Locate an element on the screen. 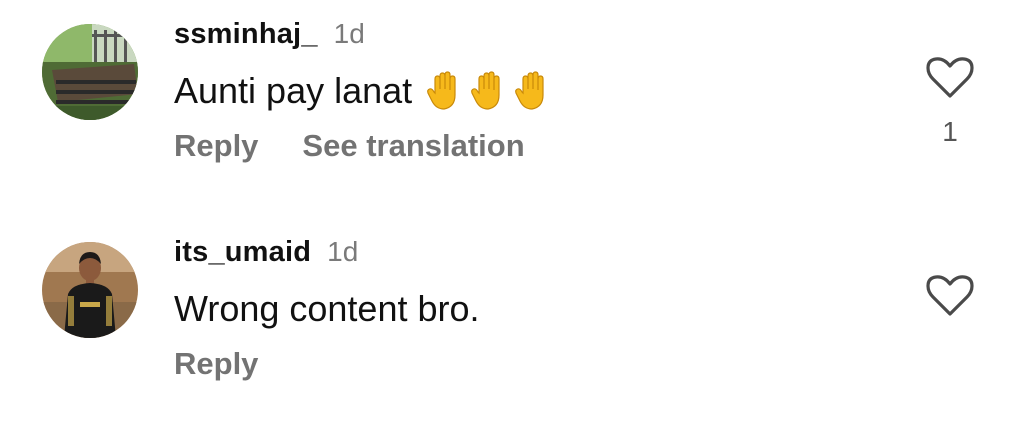 The height and width of the screenshot is (426, 1024). like-count: 1 is located at coordinates (950, 131).